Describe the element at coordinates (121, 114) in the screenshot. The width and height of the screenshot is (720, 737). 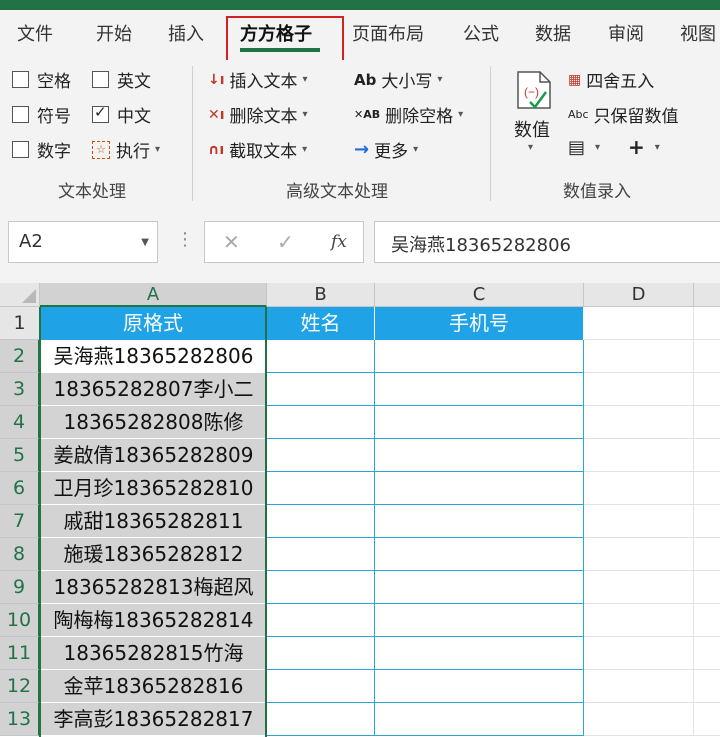
I see `checkbox-chinese: 中文` at that location.